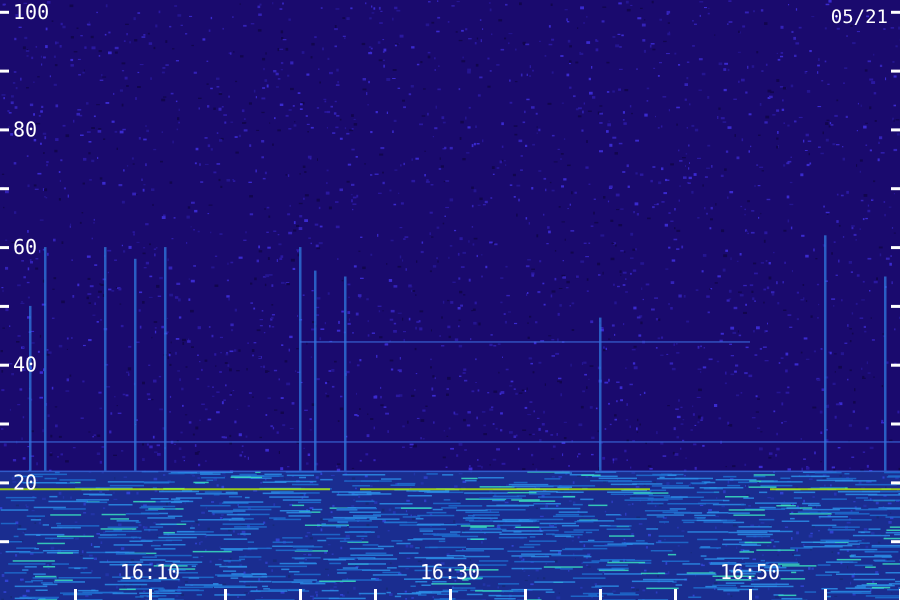  Describe the element at coordinates (450, 572) in the screenshot. I see `x-tick-label: 16:30` at that location.